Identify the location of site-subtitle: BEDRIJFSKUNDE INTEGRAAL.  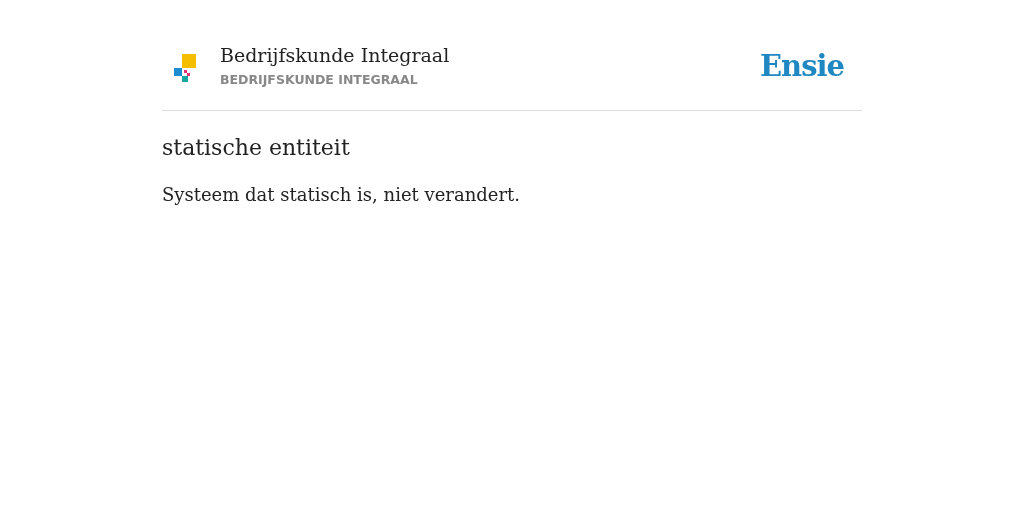
(319, 79).